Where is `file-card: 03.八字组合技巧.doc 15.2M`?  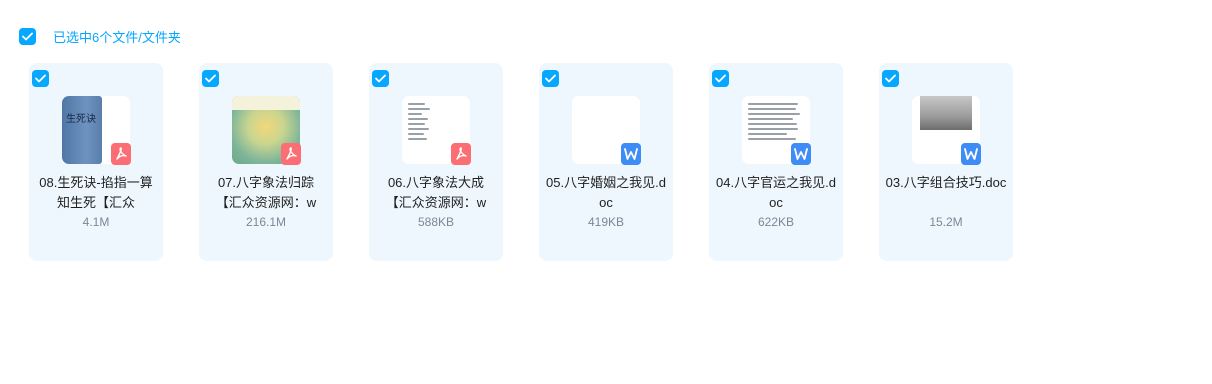 file-card: 03.八字组合技巧.doc 15.2M is located at coordinates (946, 162).